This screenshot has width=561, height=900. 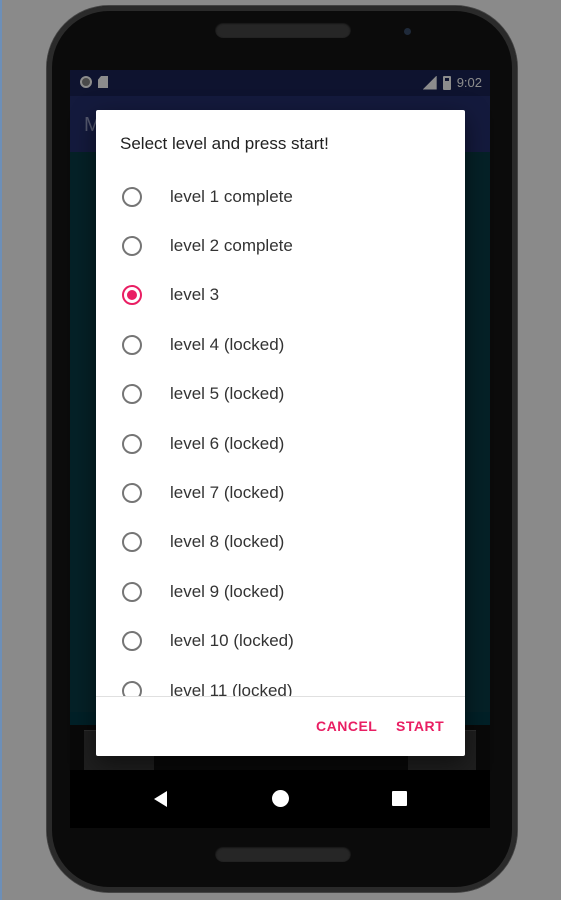 What do you see at coordinates (132, 295) in the screenshot?
I see `radio-button-selected` at bounding box center [132, 295].